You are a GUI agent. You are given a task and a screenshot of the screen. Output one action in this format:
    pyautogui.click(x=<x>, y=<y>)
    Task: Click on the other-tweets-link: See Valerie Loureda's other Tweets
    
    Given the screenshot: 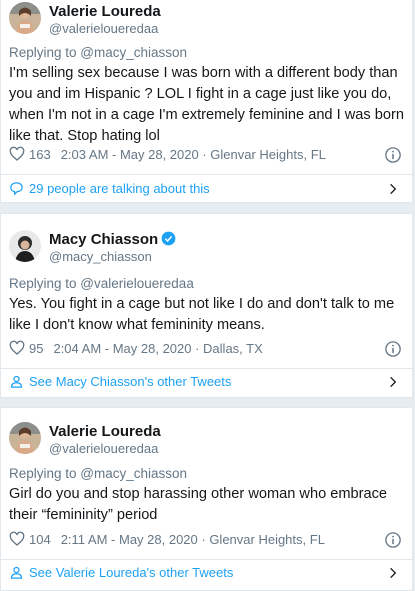 What is the action you would take?
    pyautogui.click(x=206, y=573)
    